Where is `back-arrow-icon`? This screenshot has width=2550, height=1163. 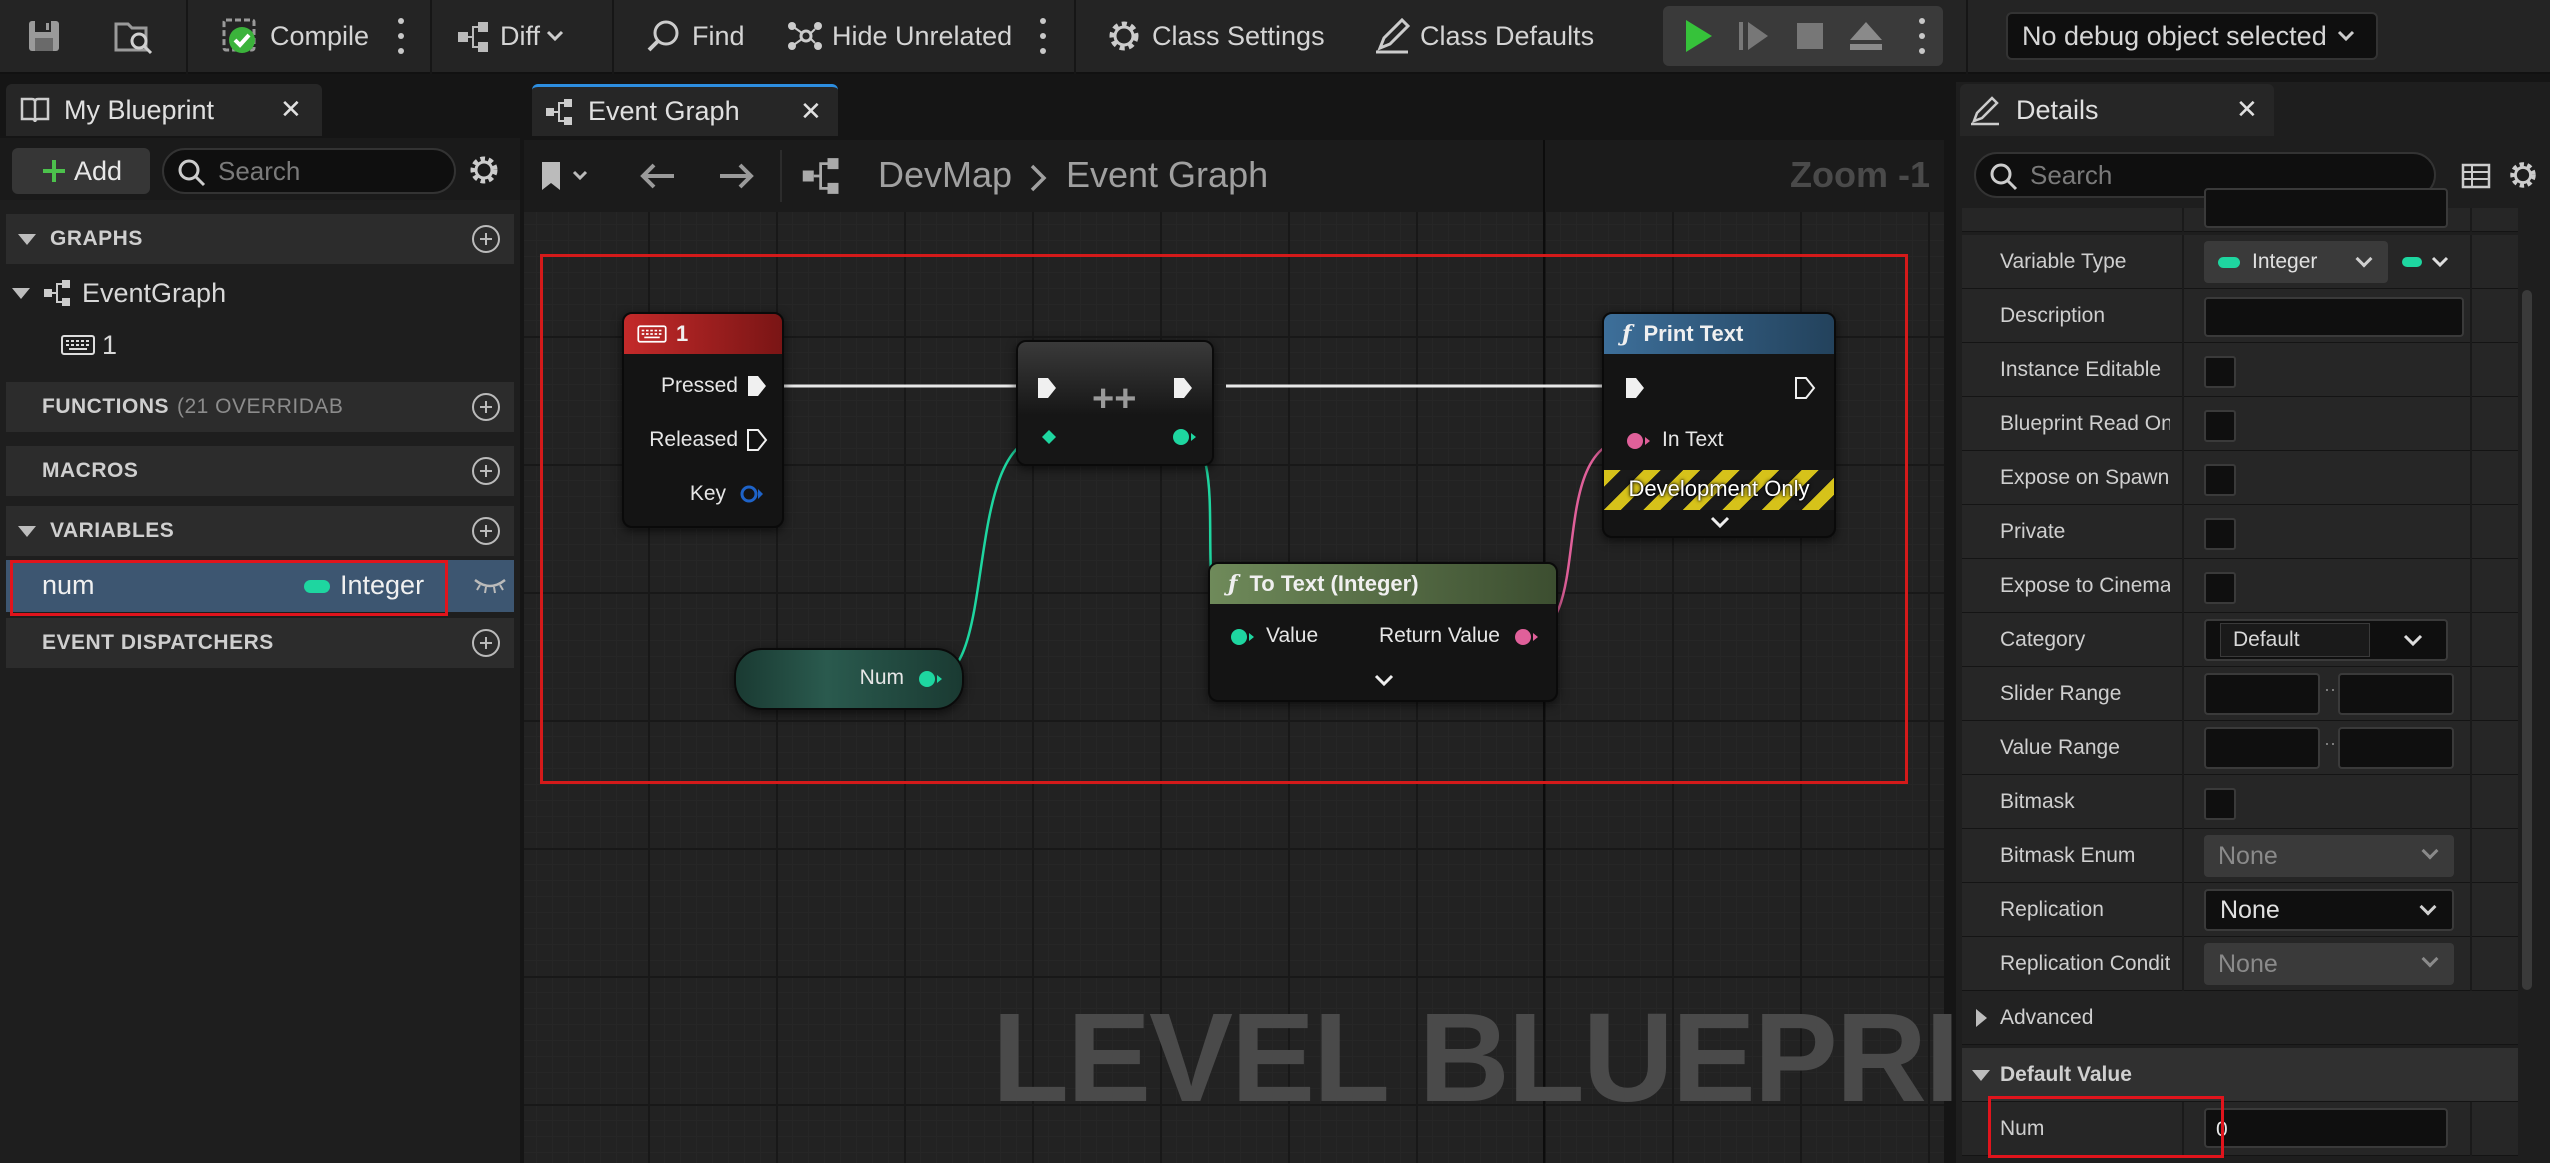 back-arrow-icon is located at coordinates (658, 176).